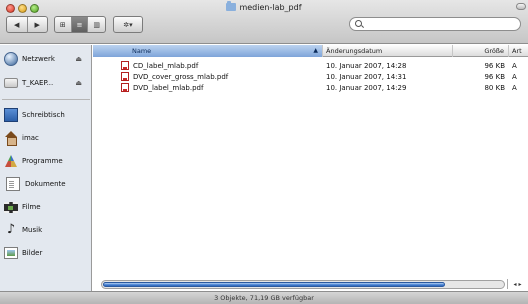  I want to click on file-modified: 10. Januar 2007, 14:31, so click(366, 77).